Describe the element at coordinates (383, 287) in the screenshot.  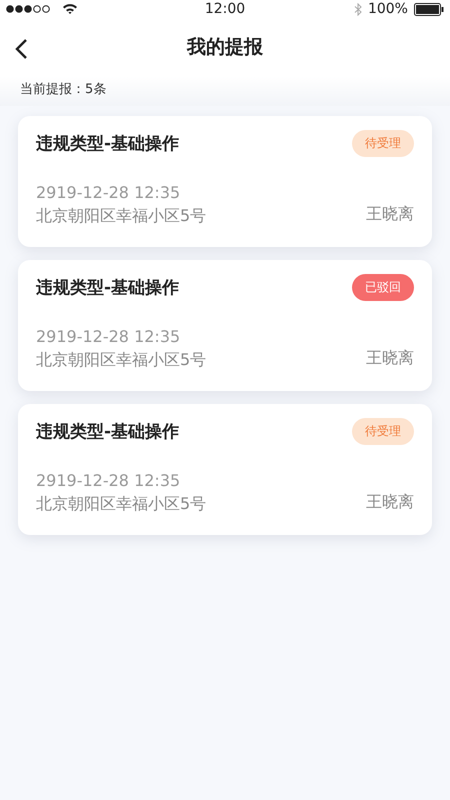
I see `status-badge: 已驳回` at that location.